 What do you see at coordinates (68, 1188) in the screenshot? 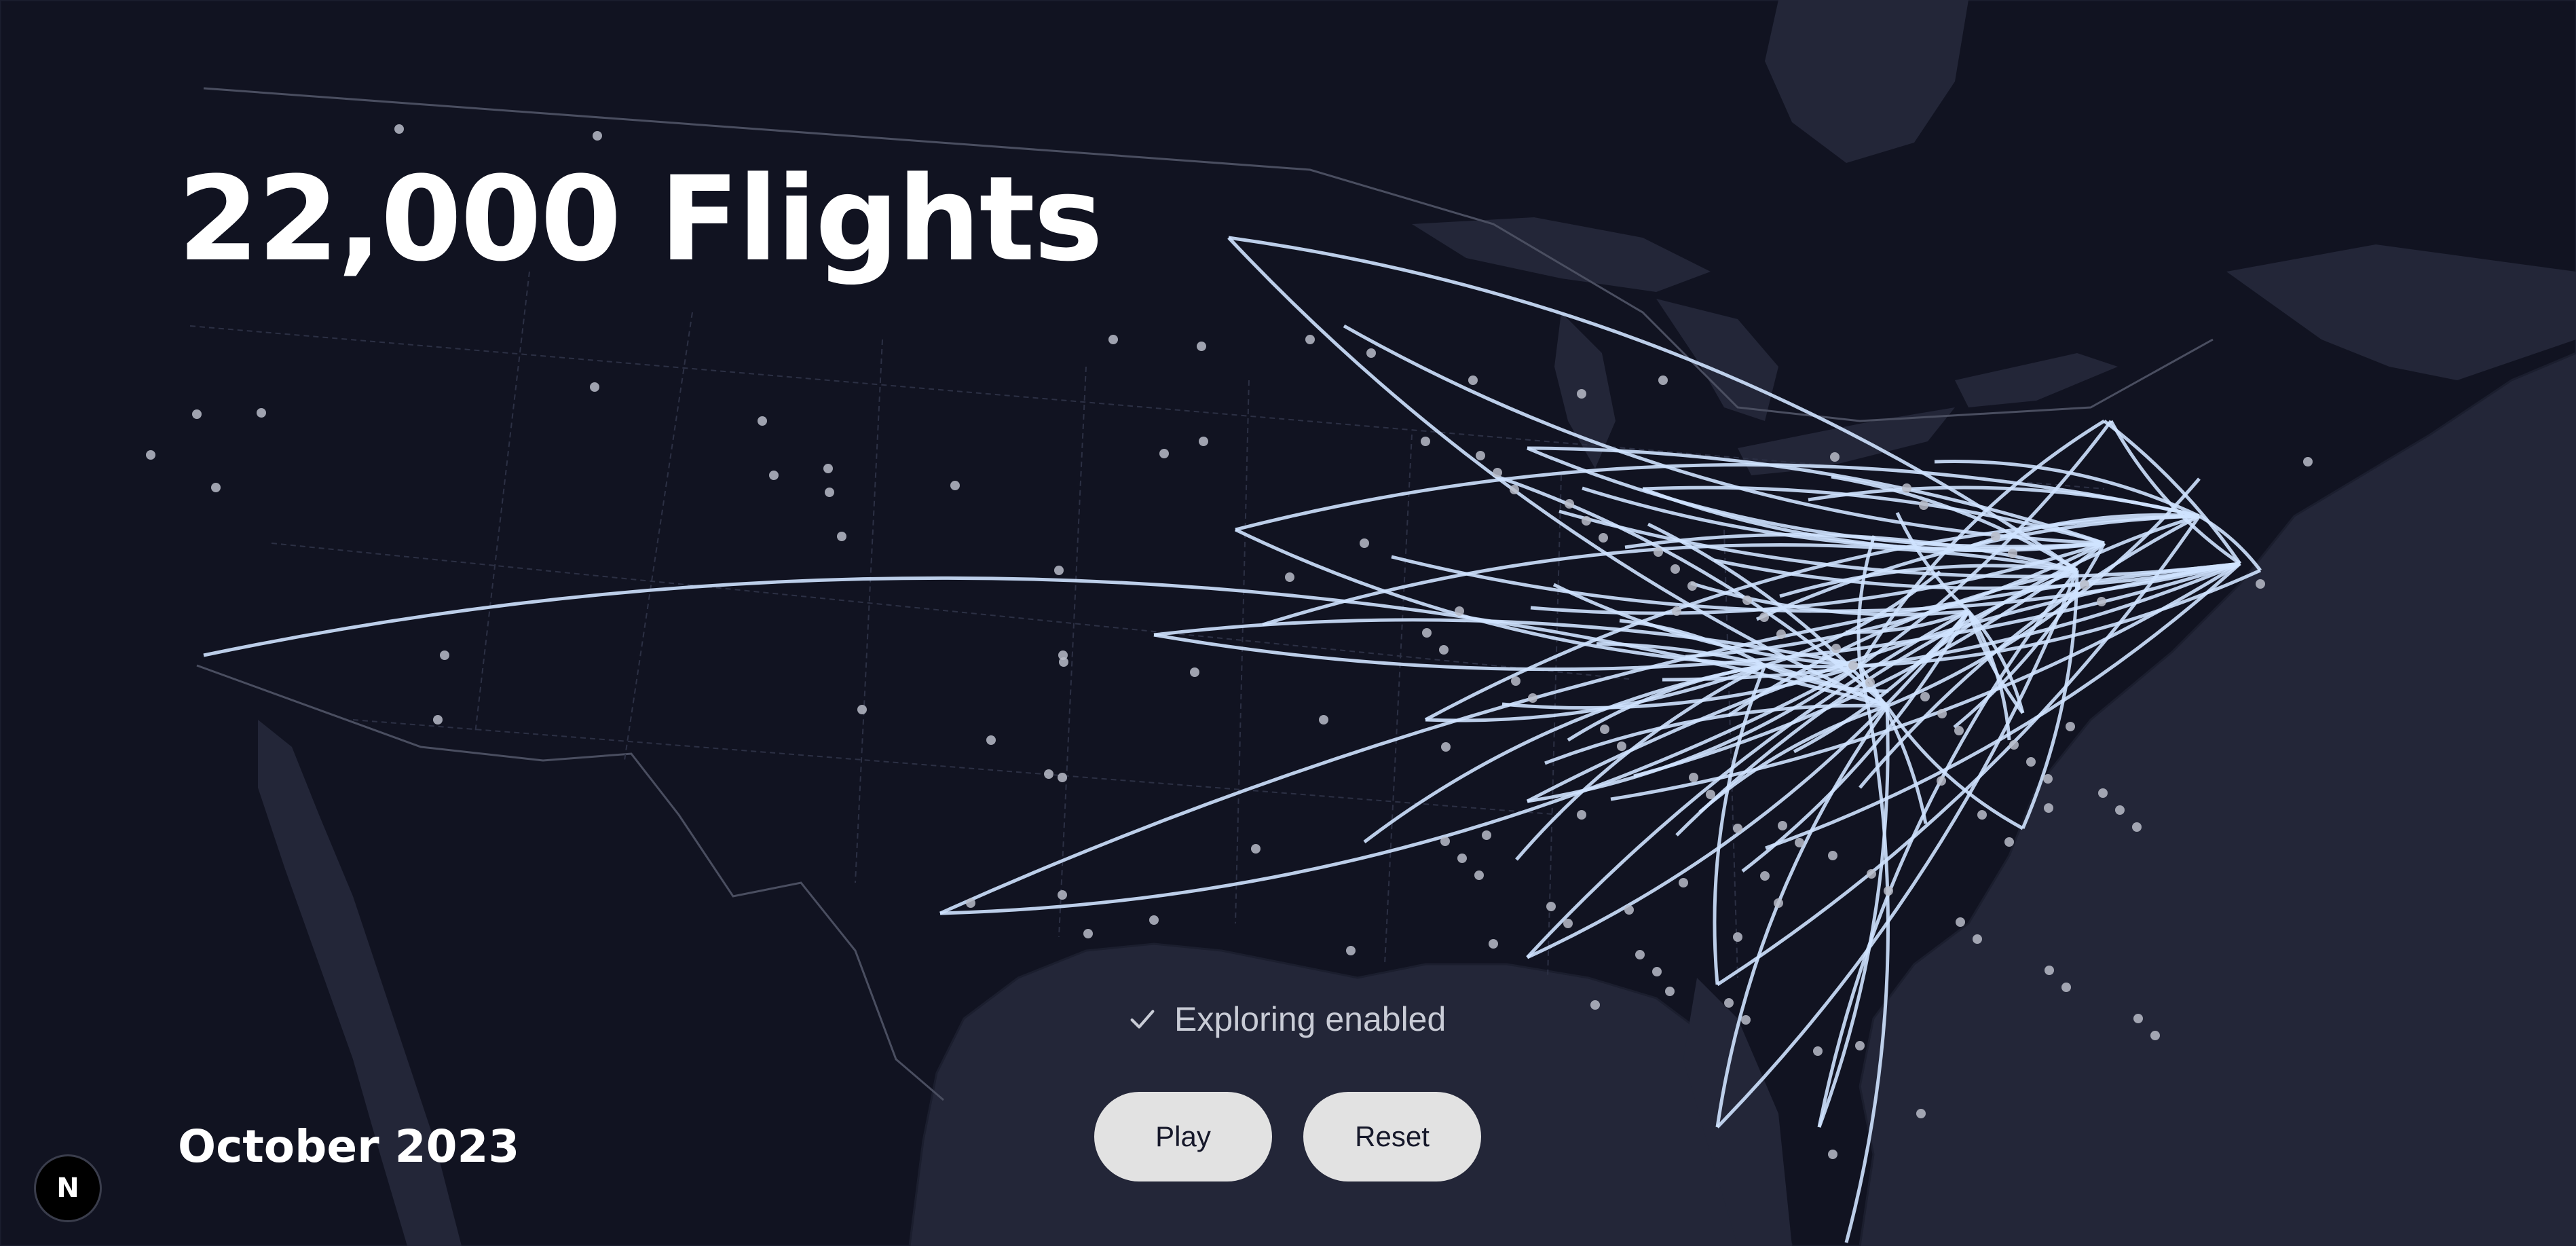
I see `logo-badge: N` at bounding box center [68, 1188].